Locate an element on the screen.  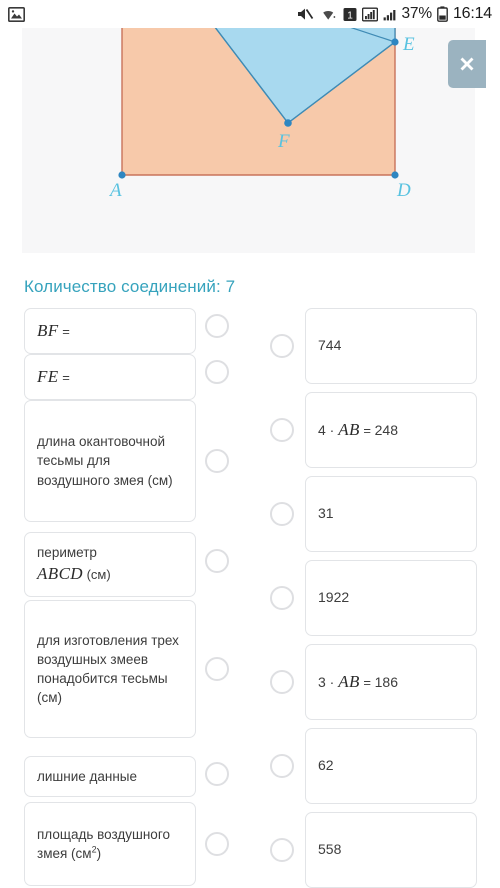
status-bar-left is located at coordinates (16, 14).